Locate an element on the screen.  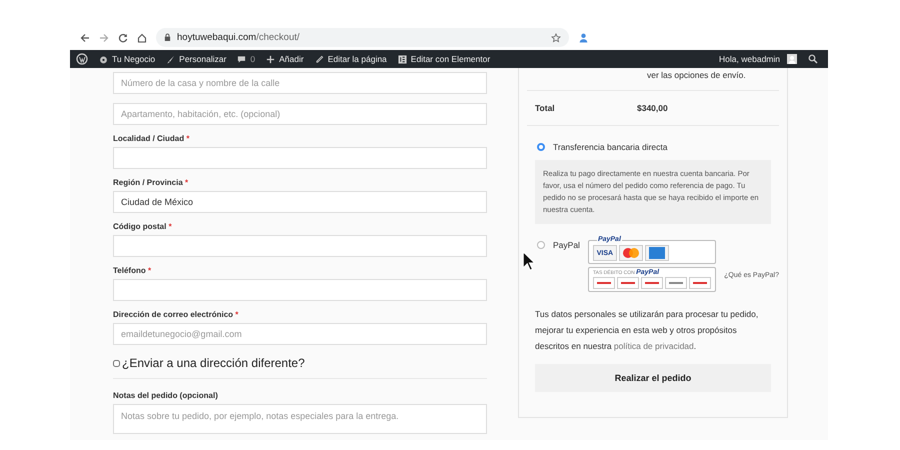
forward-icon is located at coordinates (104, 37).